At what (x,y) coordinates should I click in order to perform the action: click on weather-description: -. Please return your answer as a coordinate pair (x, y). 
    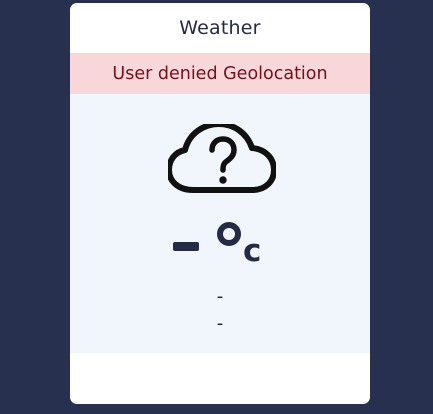
    Looking at the image, I should click on (220, 296).